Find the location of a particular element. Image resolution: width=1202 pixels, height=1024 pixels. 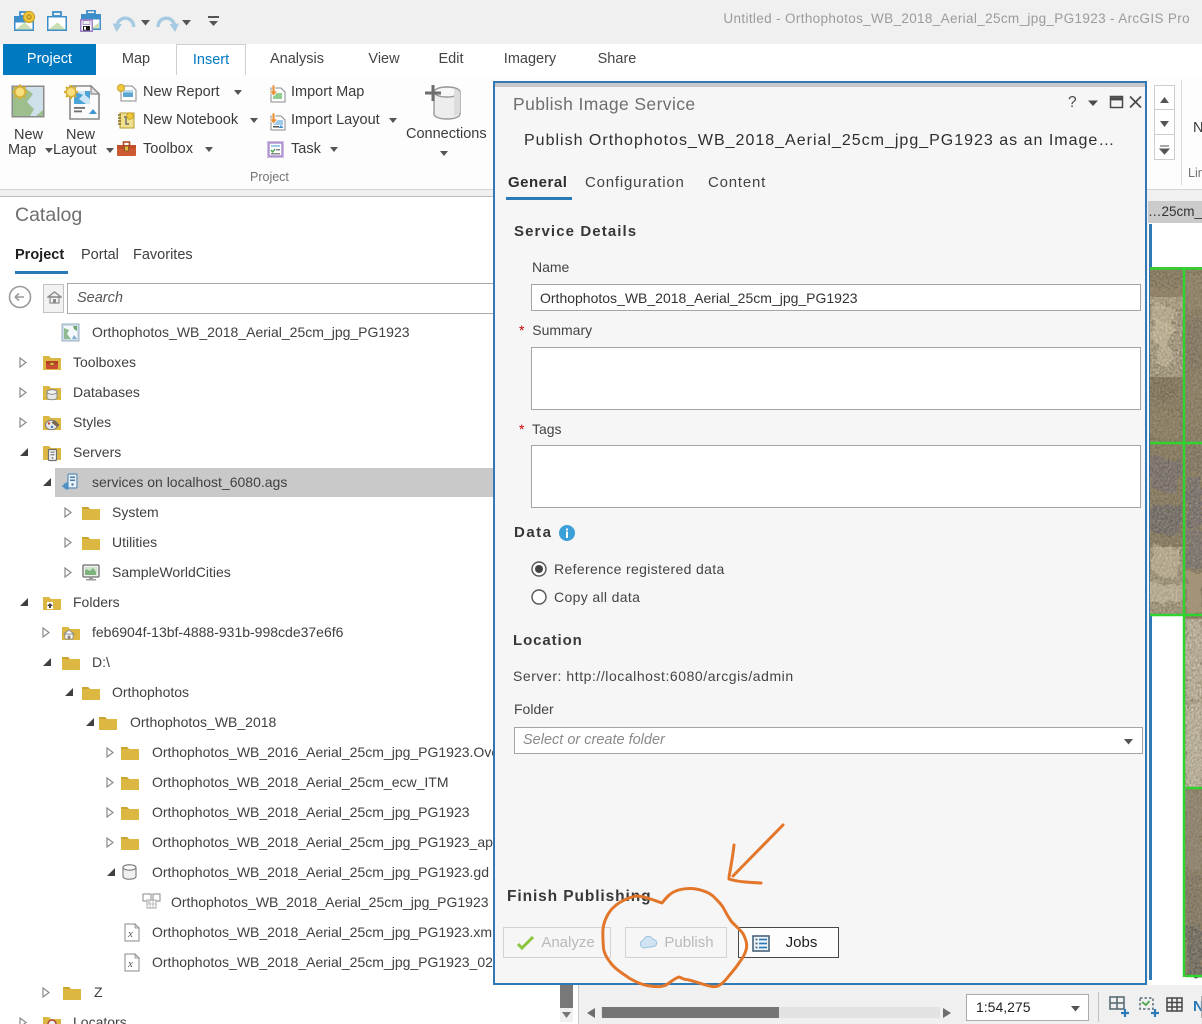

svg-text: N is located at coordinates (1197, 1006).